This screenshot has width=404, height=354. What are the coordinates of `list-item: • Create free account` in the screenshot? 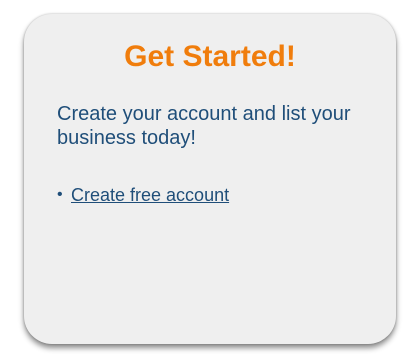 It's located at (143, 195).